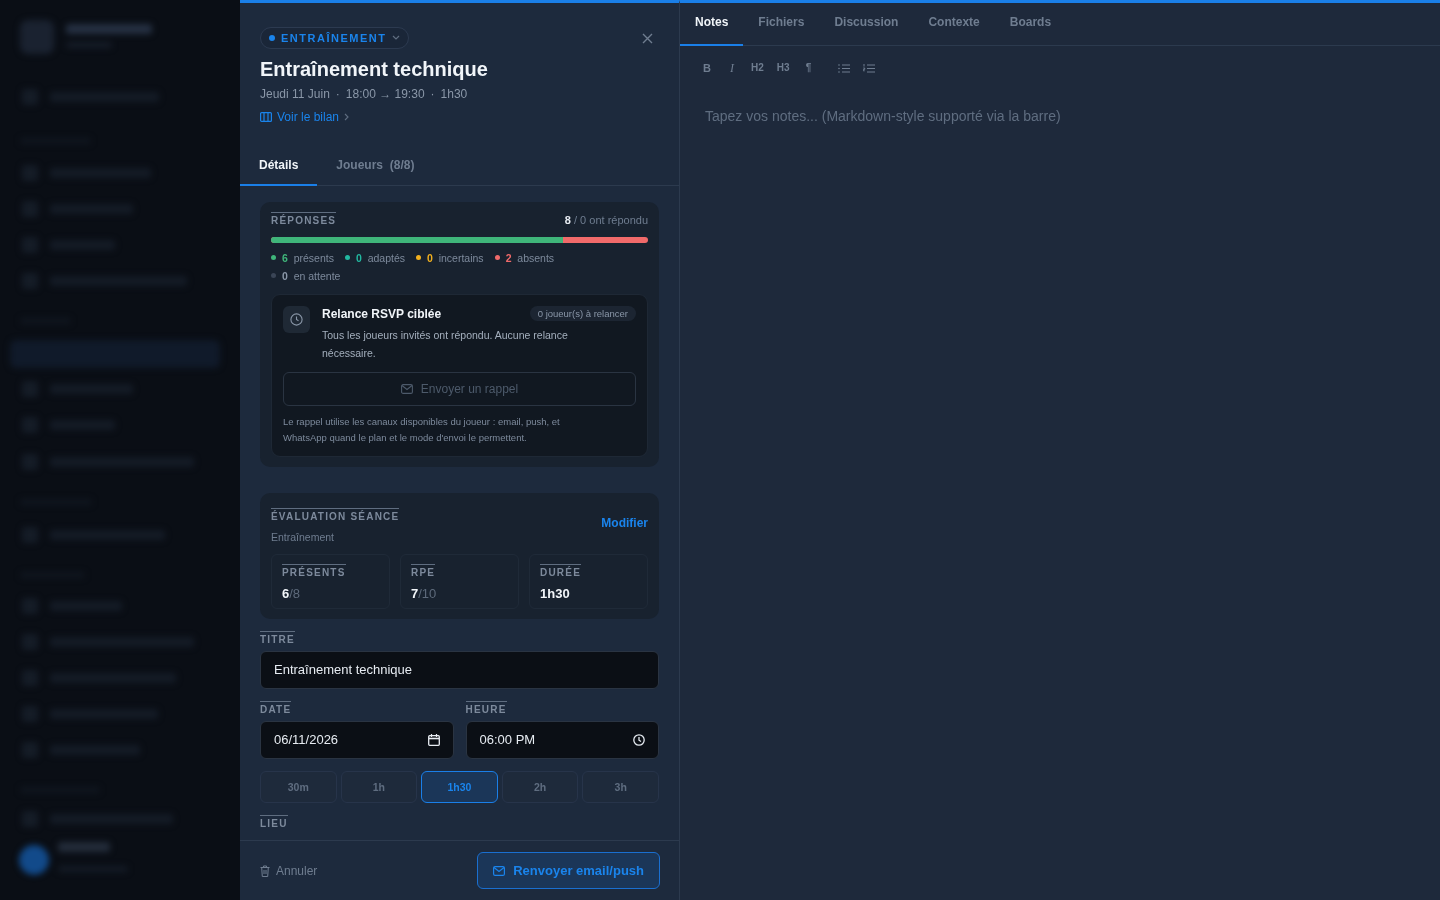 Image resolution: width=1440 pixels, height=900 pixels. What do you see at coordinates (298, 786) in the screenshot?
I see `duration-option: 30m` at bounding box center [298, 786].